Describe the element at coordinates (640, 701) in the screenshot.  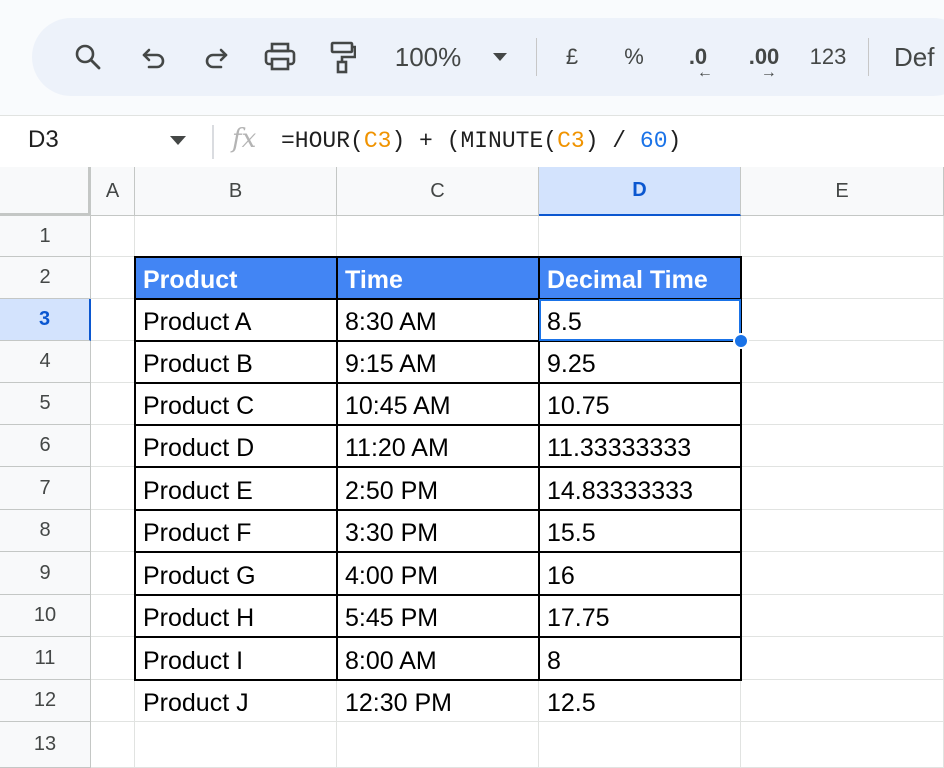
I see `table-cell: 12.5` at that location.